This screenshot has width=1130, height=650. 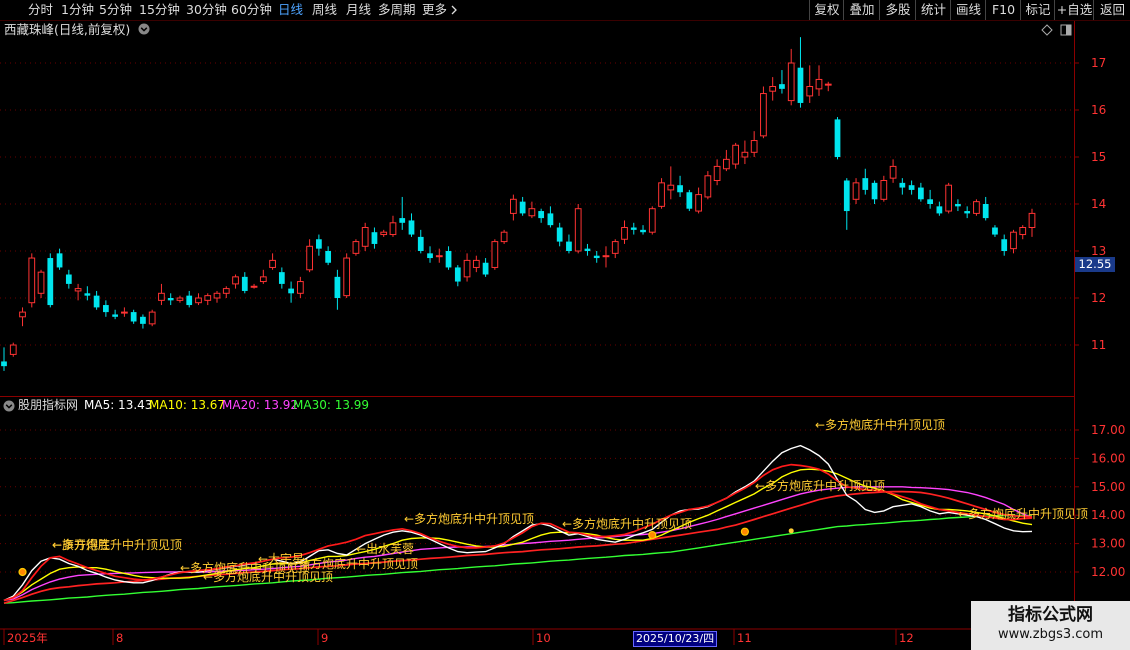 What do you see at coordinates (48, 405) in the screenshot?
I see `indicator-name: 股朋指标网` at bounding box center [48, 405].